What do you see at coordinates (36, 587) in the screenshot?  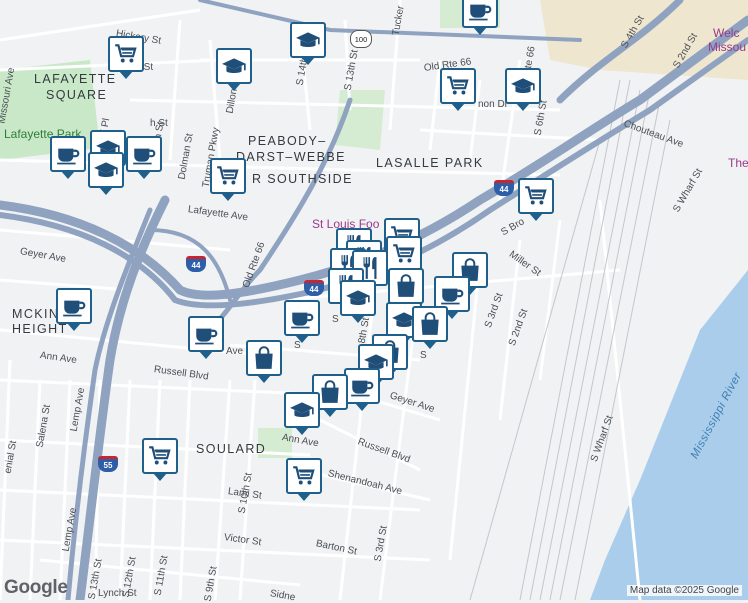 I see `google-logo: Google` at bounding box center [36, 587].